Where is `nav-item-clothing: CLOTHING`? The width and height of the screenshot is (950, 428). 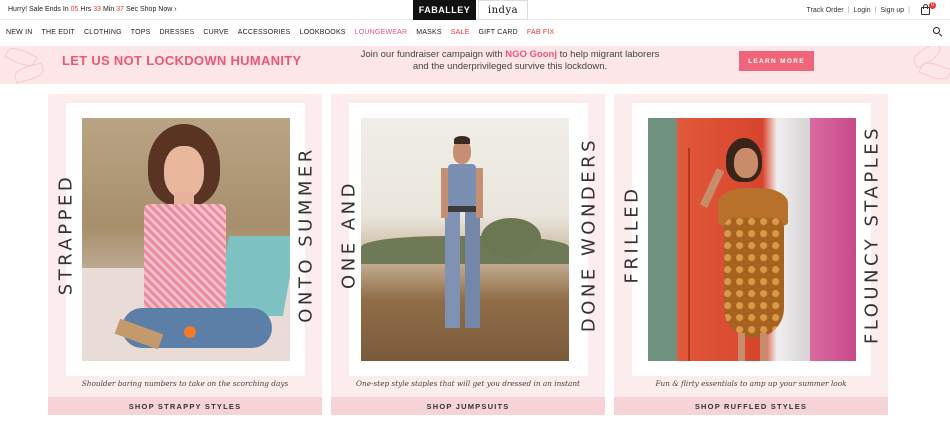 nav-item-clothing: CLOTHING is located at coordinates (103, 32).